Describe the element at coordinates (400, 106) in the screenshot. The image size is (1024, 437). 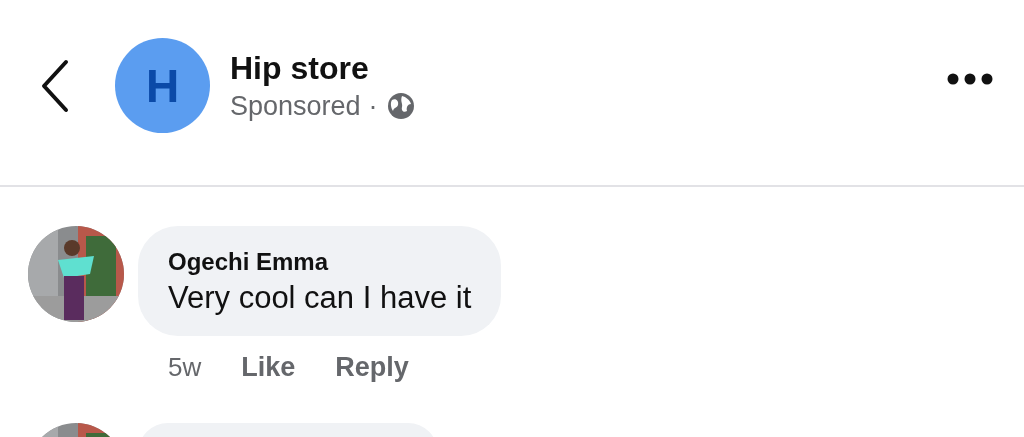
I see `globe-icon` at that location.